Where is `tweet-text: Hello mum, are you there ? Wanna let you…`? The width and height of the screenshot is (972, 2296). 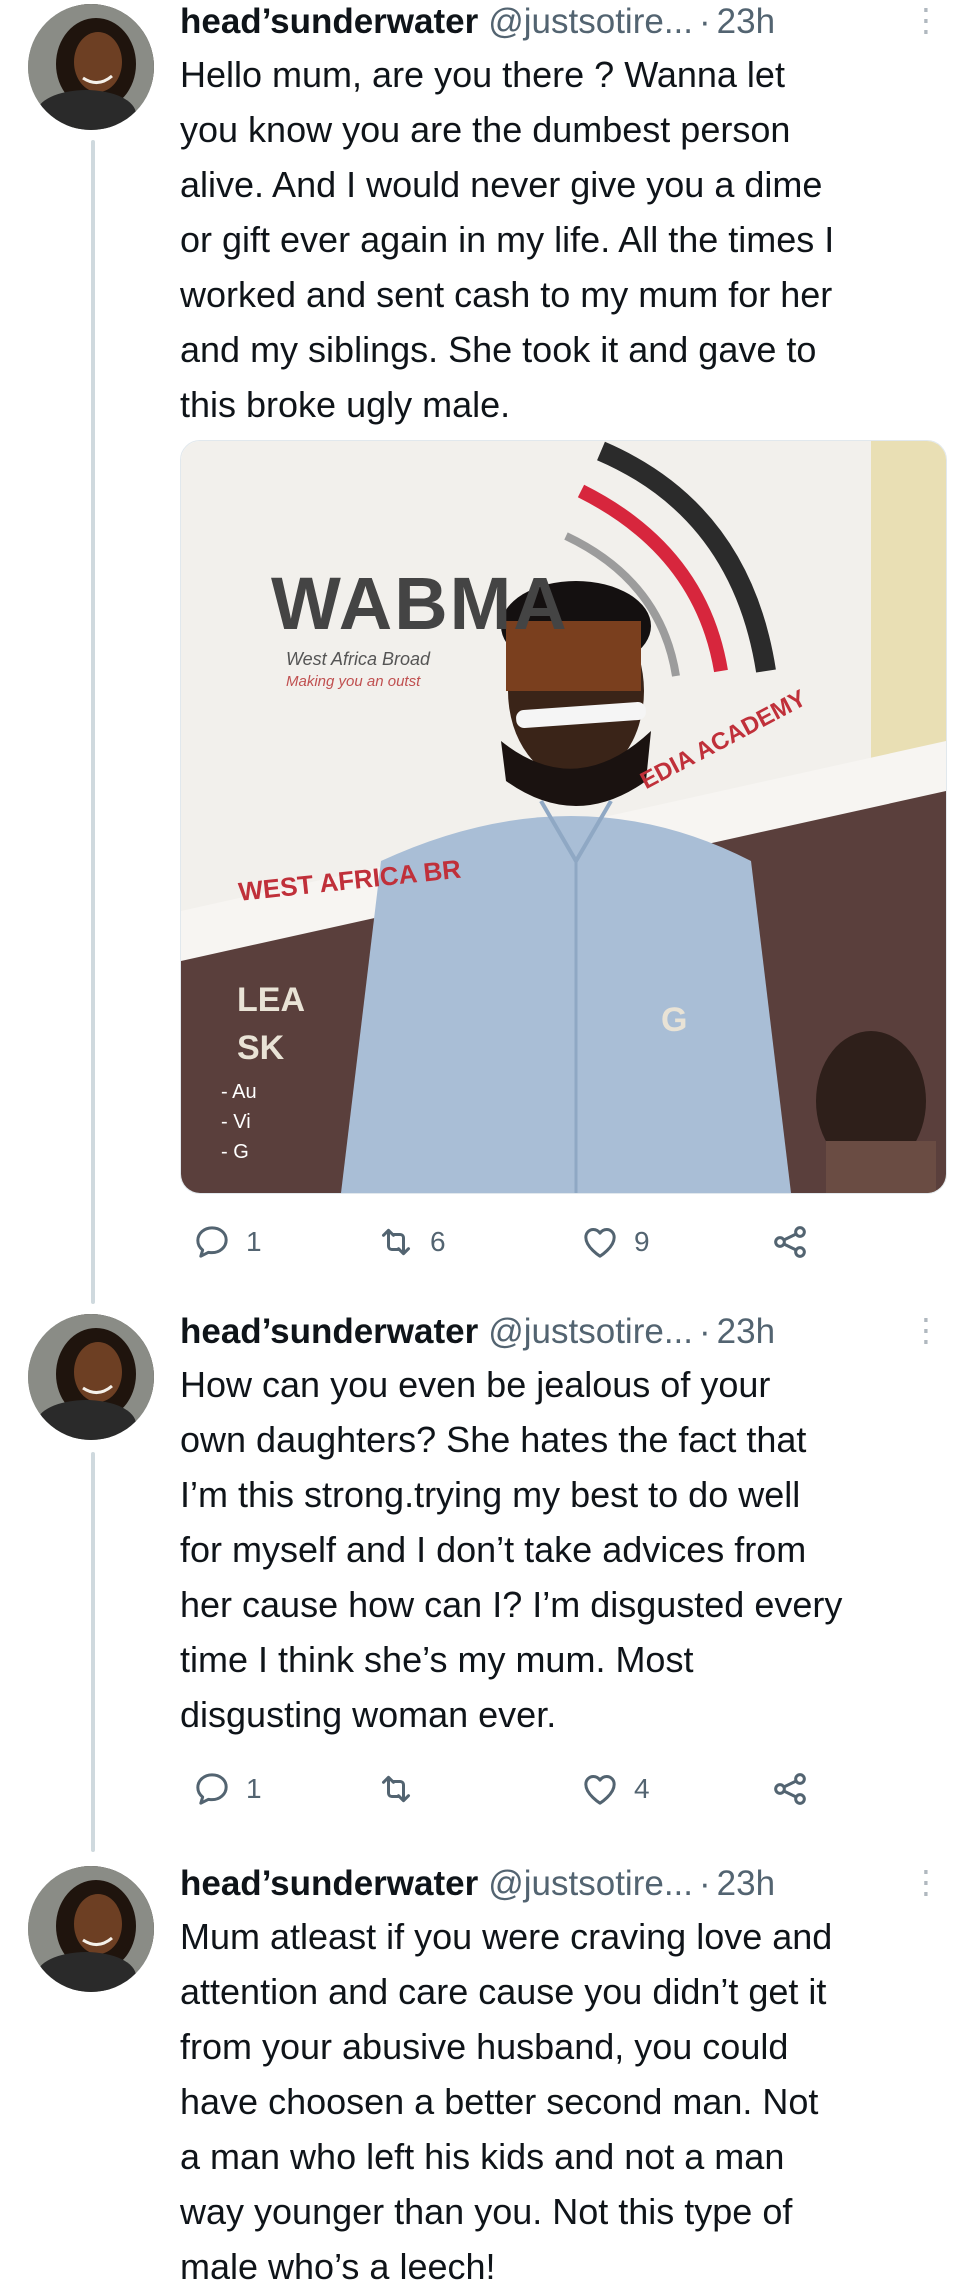
tweet-text: Hello mum, are you there ? Wanna let you… is located at coordinates (507, 239).